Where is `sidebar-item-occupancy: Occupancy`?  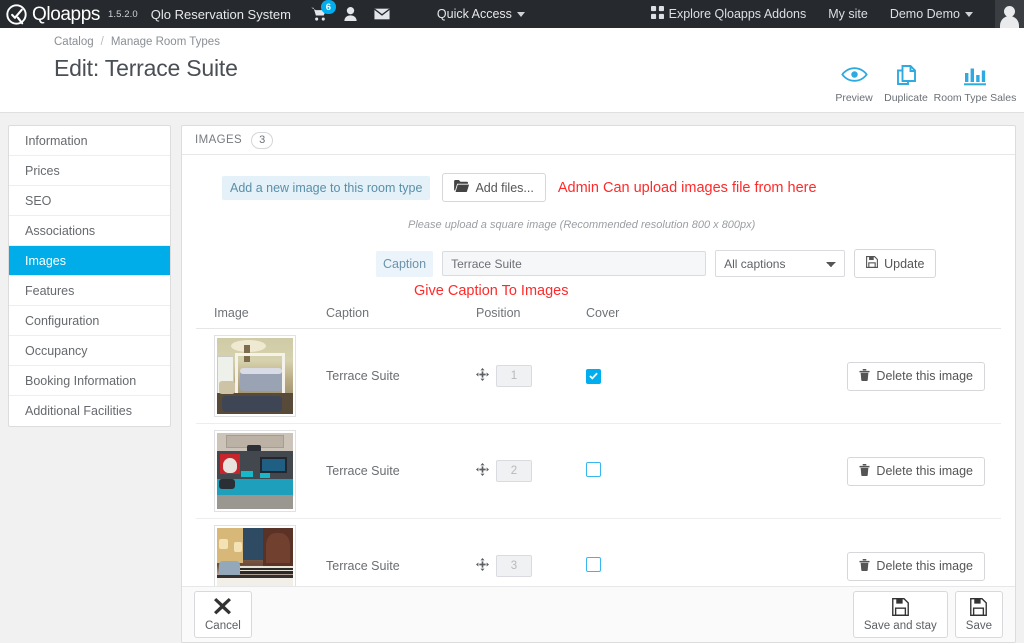 sidebar-item-occupancy: Occupancy is located at coordinates (89, 351).